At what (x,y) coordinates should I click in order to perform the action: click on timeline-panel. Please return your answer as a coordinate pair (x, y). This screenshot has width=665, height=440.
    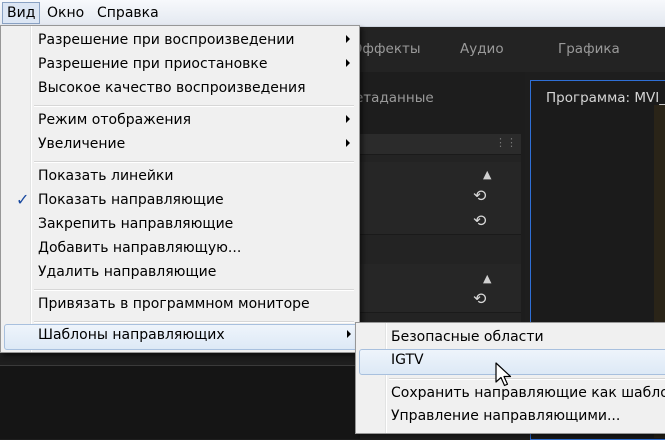
    Looking at the image, I should click on (180, 402).